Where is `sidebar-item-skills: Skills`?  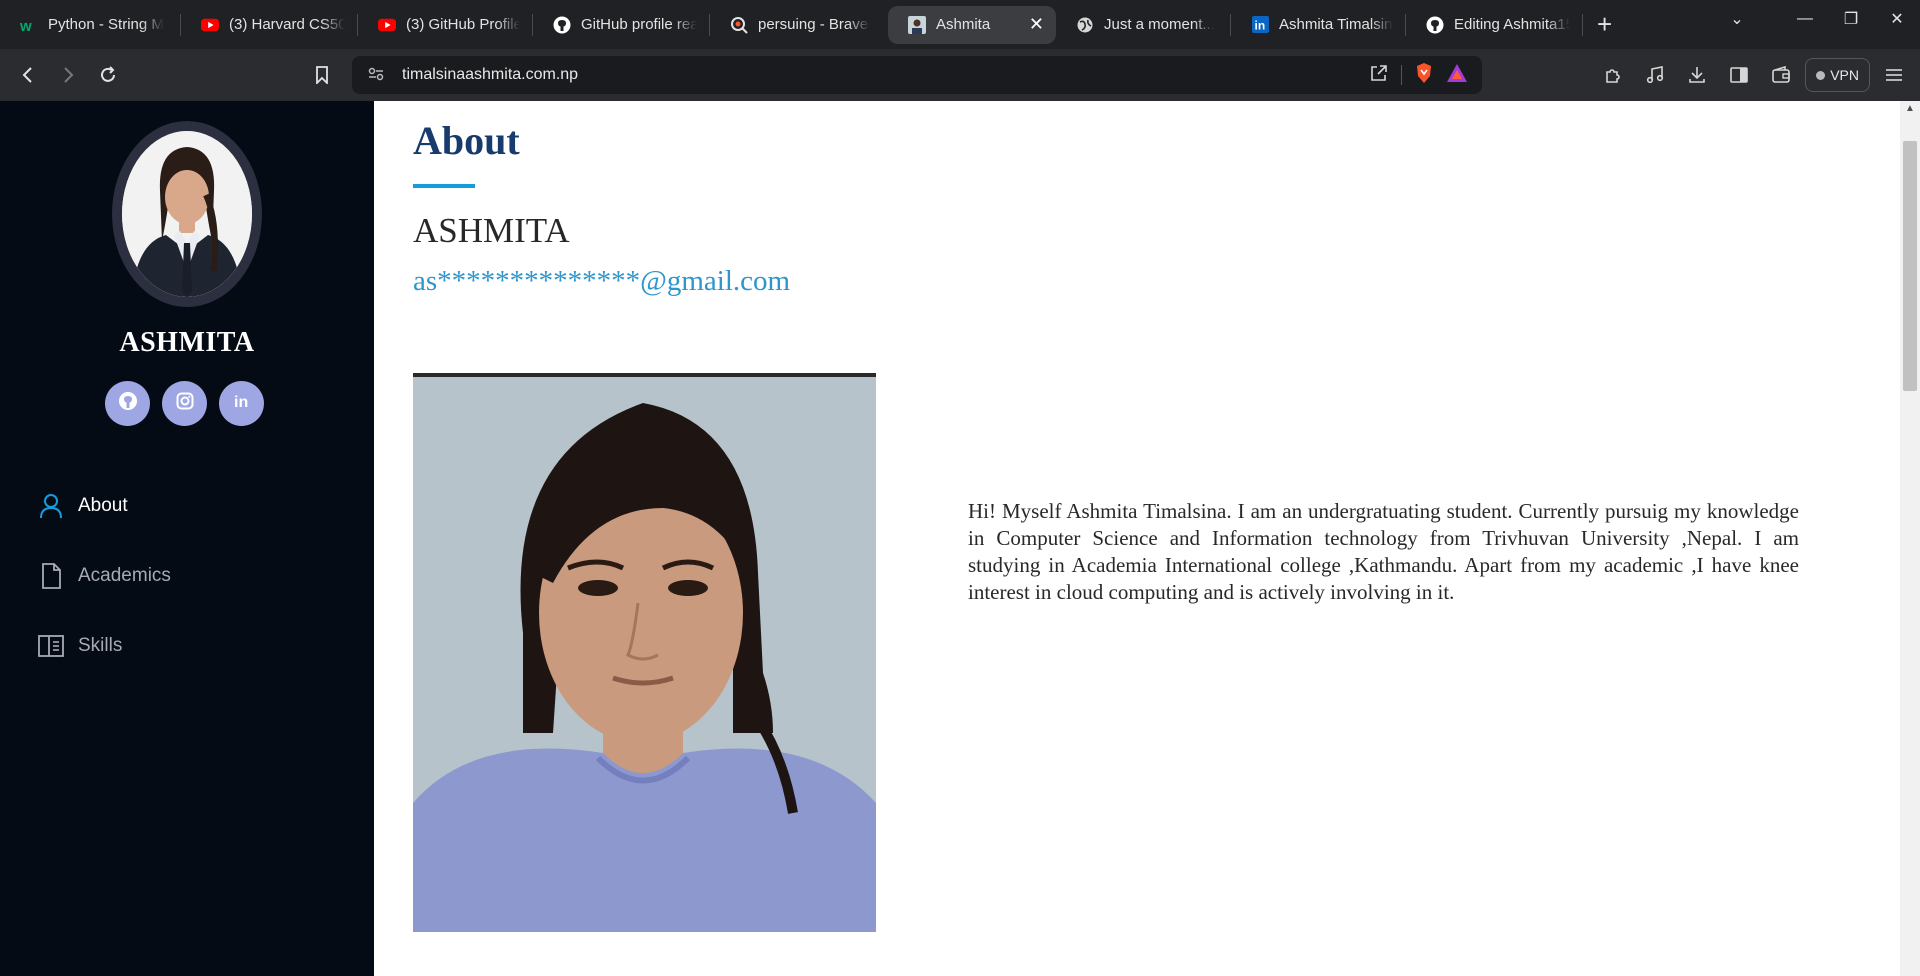 sidebar-item-skills: Skills is located at coordinates (104, 646).